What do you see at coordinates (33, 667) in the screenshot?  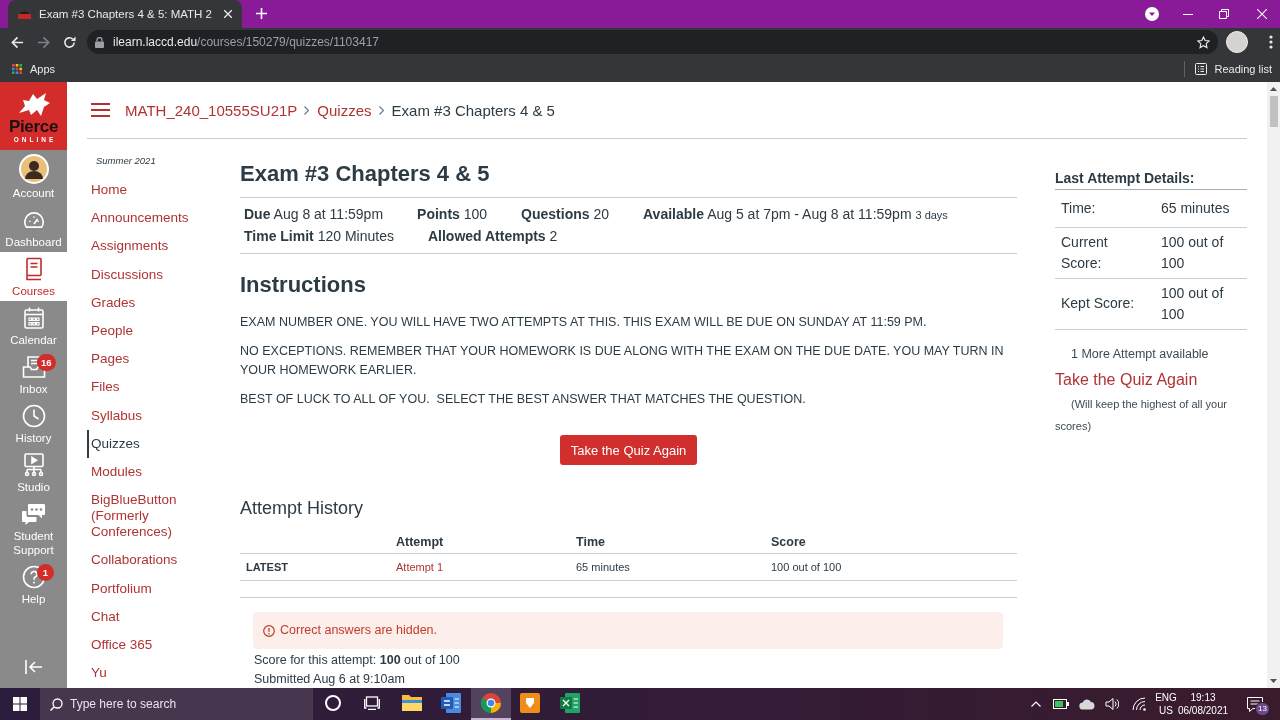 I see `collapse-icon` at bounding box center [33, 667].